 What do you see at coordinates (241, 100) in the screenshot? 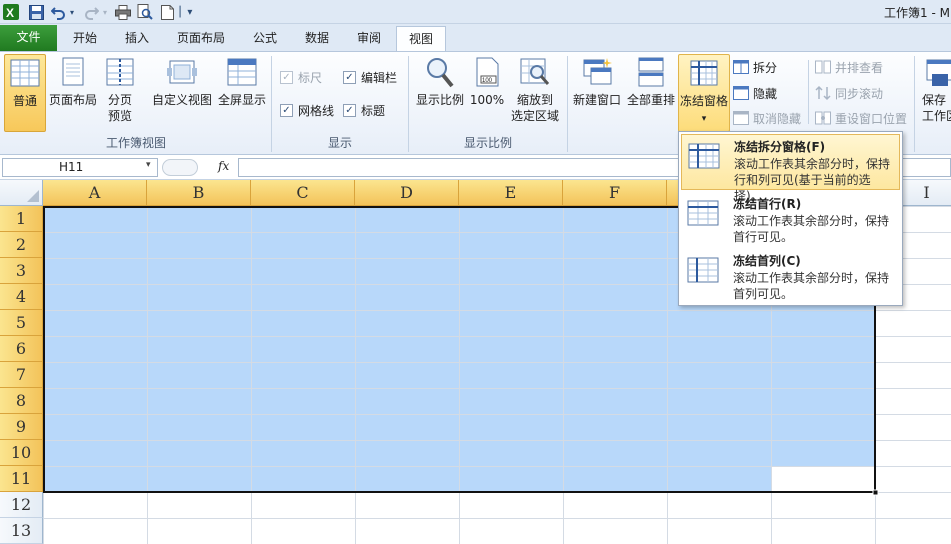
I see `full-screen-label: 全屏显示` at bounding box center [241, 100].